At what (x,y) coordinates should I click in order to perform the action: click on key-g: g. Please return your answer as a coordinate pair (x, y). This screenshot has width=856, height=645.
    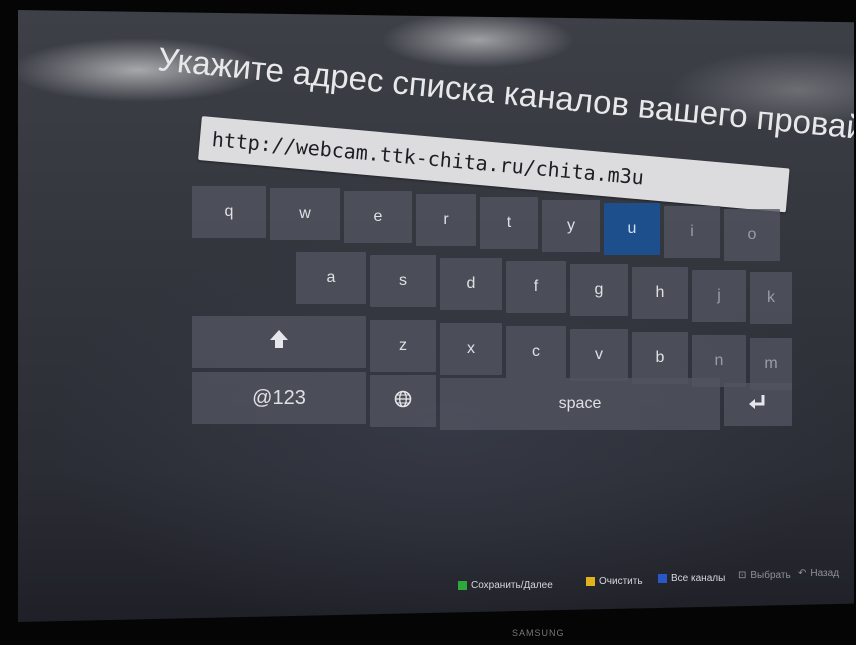
    Looking at the image, I should click on (599, 290).